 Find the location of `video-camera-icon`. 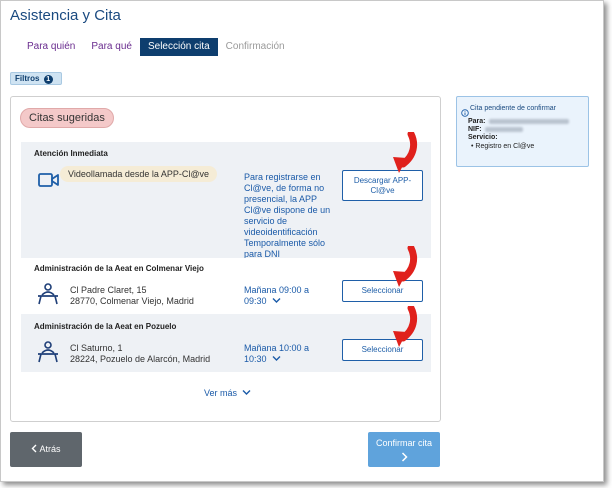

video-camera-icon is located at coordinates (49, 182).